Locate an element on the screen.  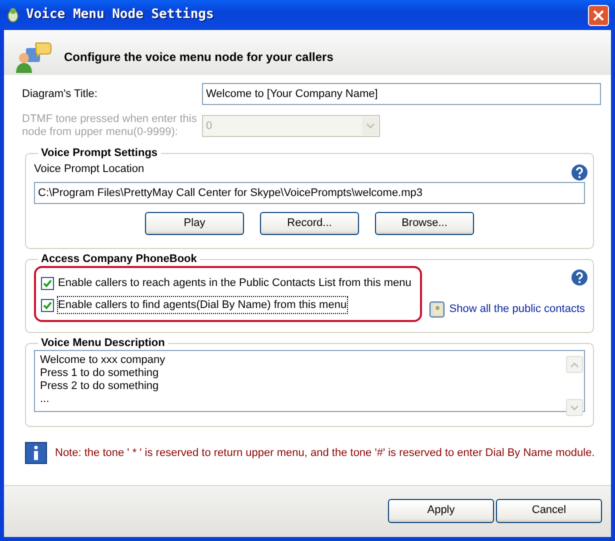
title-field: Welcome to [Your Company Name] is located at coordinates (401, 94).